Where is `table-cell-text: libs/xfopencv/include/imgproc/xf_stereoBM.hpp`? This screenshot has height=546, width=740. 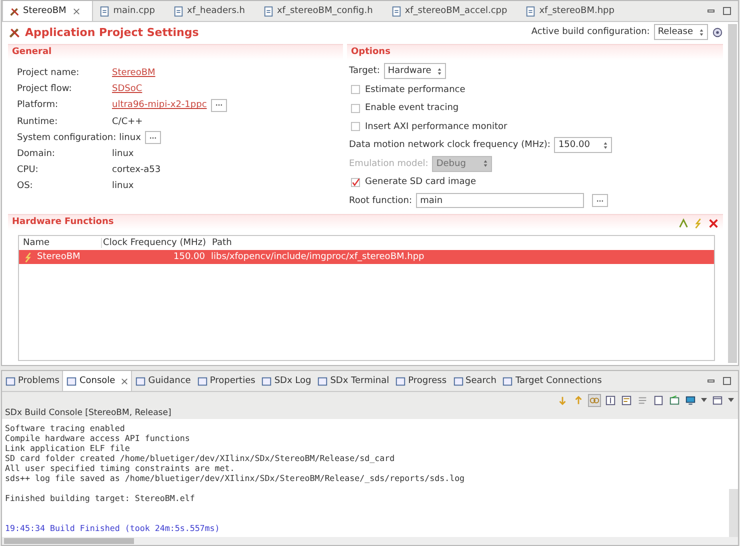 table-cell-text: libs/xfopencv/include/imgproc/xf_stereoBM.hpp is located at coordinates (317, 257).